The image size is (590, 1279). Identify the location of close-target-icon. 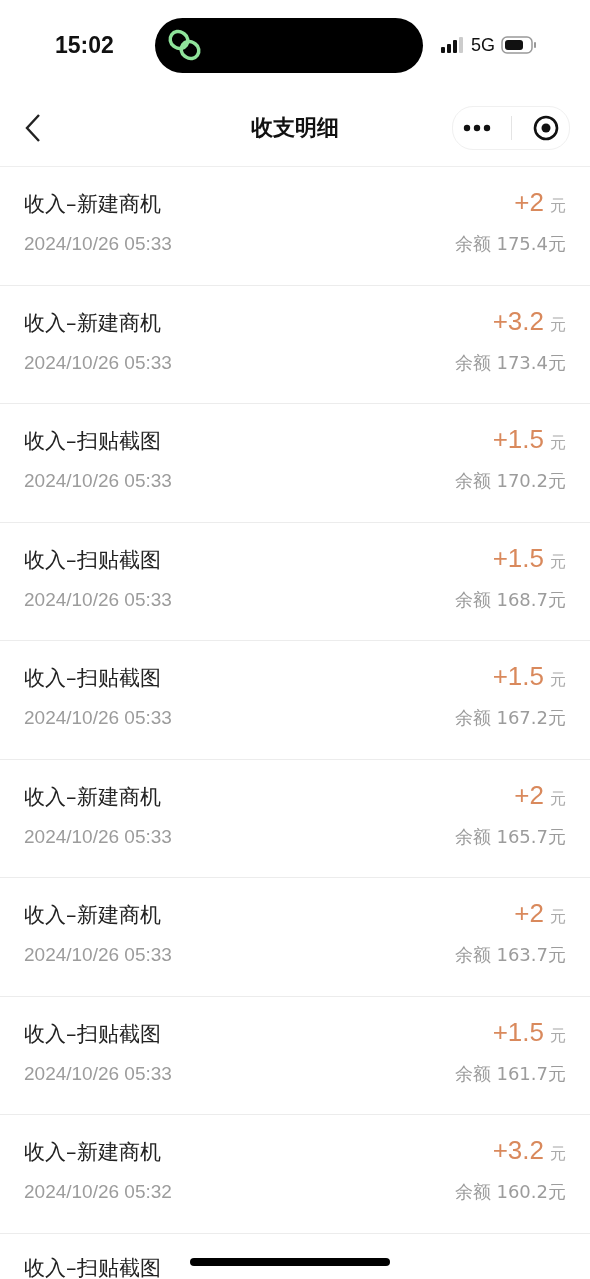
(545, 128).